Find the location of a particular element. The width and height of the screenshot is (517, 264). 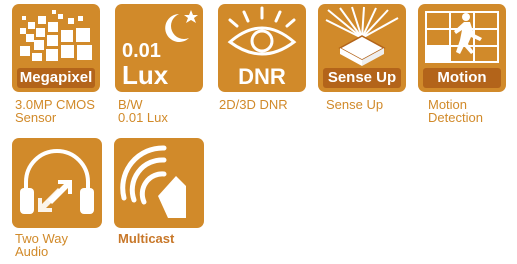

speaker-waves-icon is located at coordinates (153, 181).